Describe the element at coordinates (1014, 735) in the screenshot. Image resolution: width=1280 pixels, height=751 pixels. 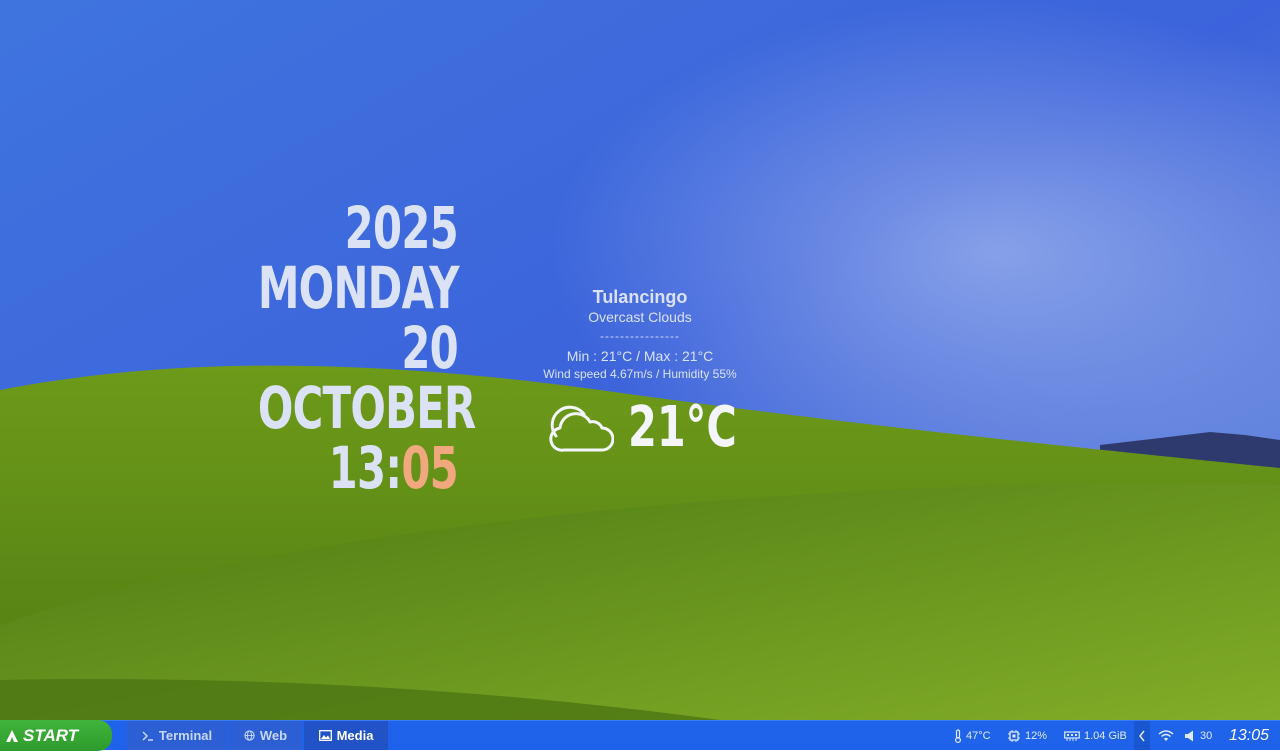
I see `cpu-icon` at that location.